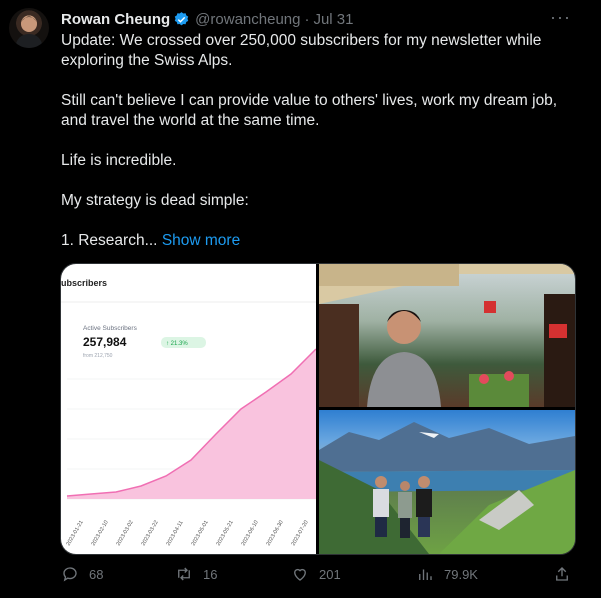 This screenshot has height=598, width=601. What do you see at coordinates (119, 160) in the screenshot?
I see `tweet-paragraph: Life is incredible.` at bounding box center [119, 160].